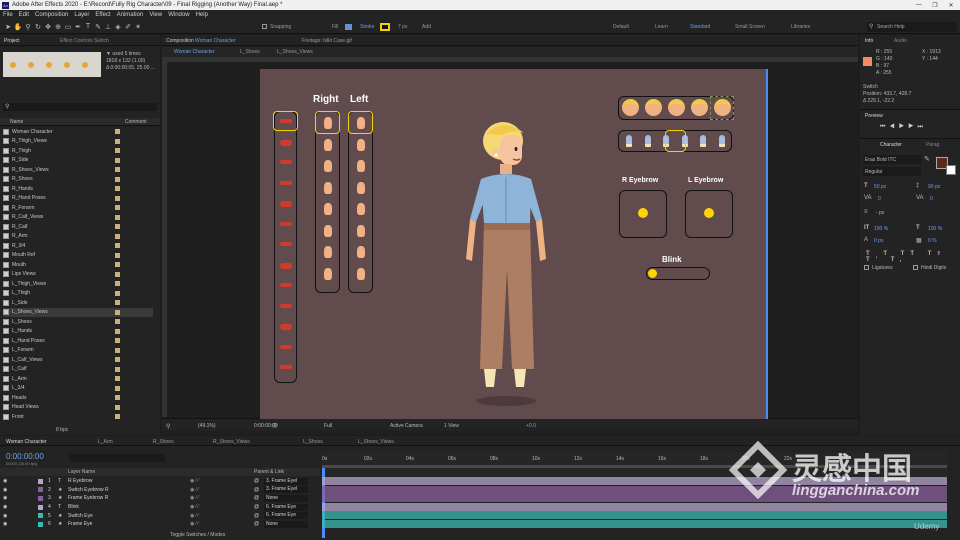 Image resolution: width=960 pixels, height=540 pixels. I want to click on project-item: R_Hands, so click(78, 189).